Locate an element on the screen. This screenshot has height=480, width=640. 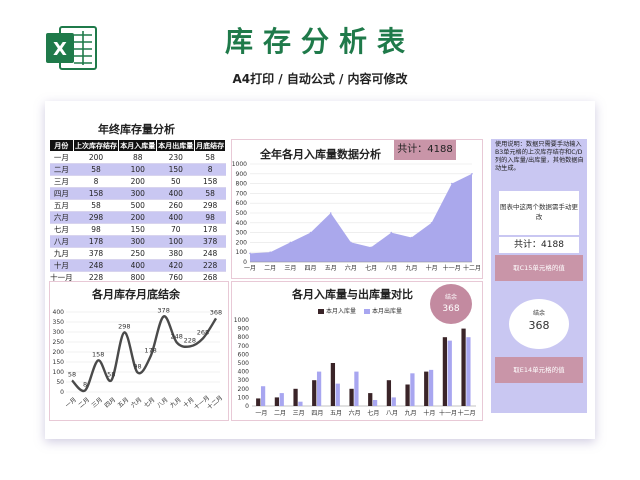
table-cell: 230 is located at coordinates (175, 157).